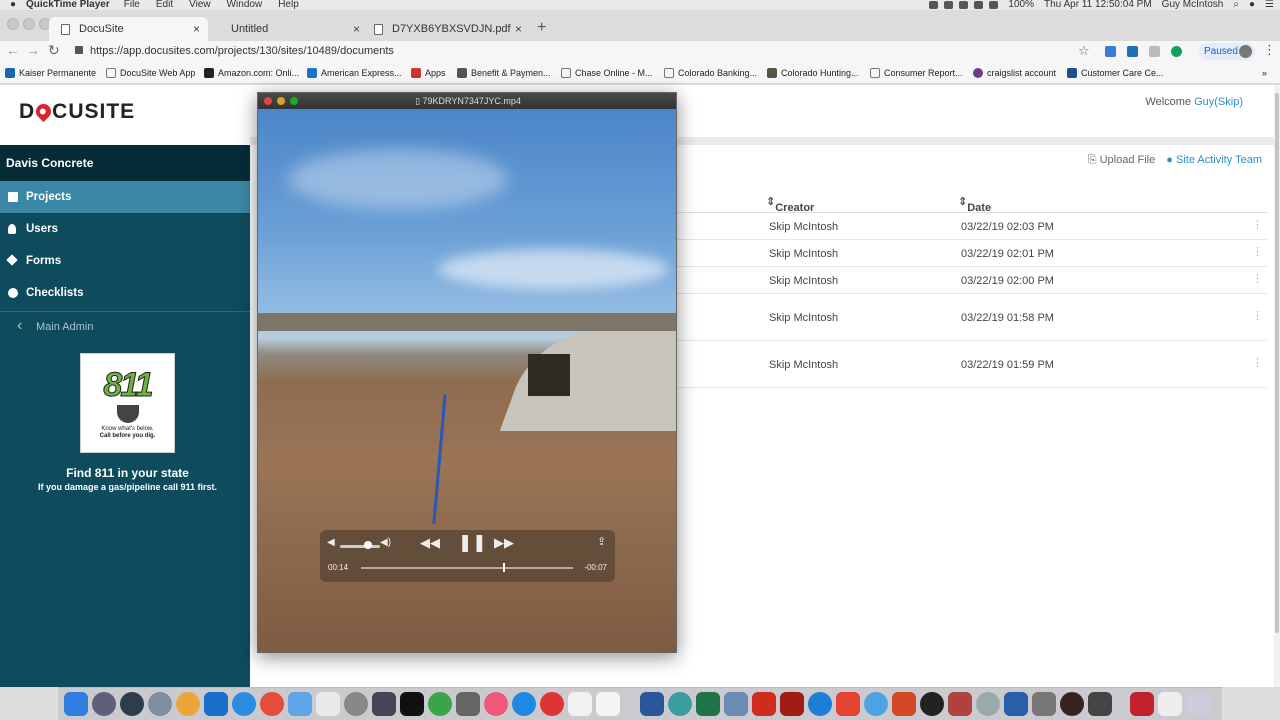 This screenshot has width=1280, height=720. I want to click on textedit-icon, so click(608, 704).